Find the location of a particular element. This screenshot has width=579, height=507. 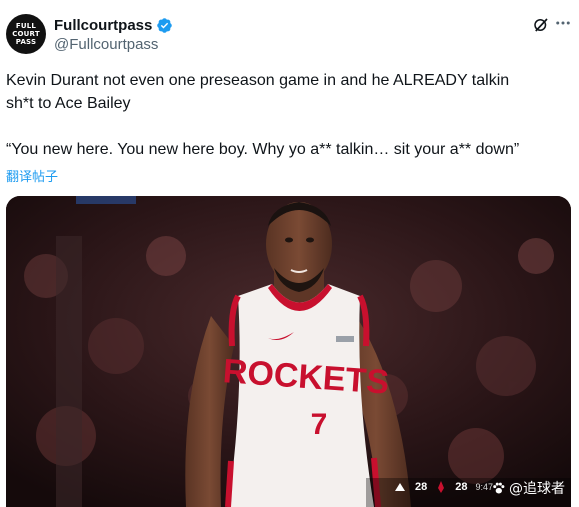

author-name-row: Fullcourtpass is located at coordinates (113, 25).